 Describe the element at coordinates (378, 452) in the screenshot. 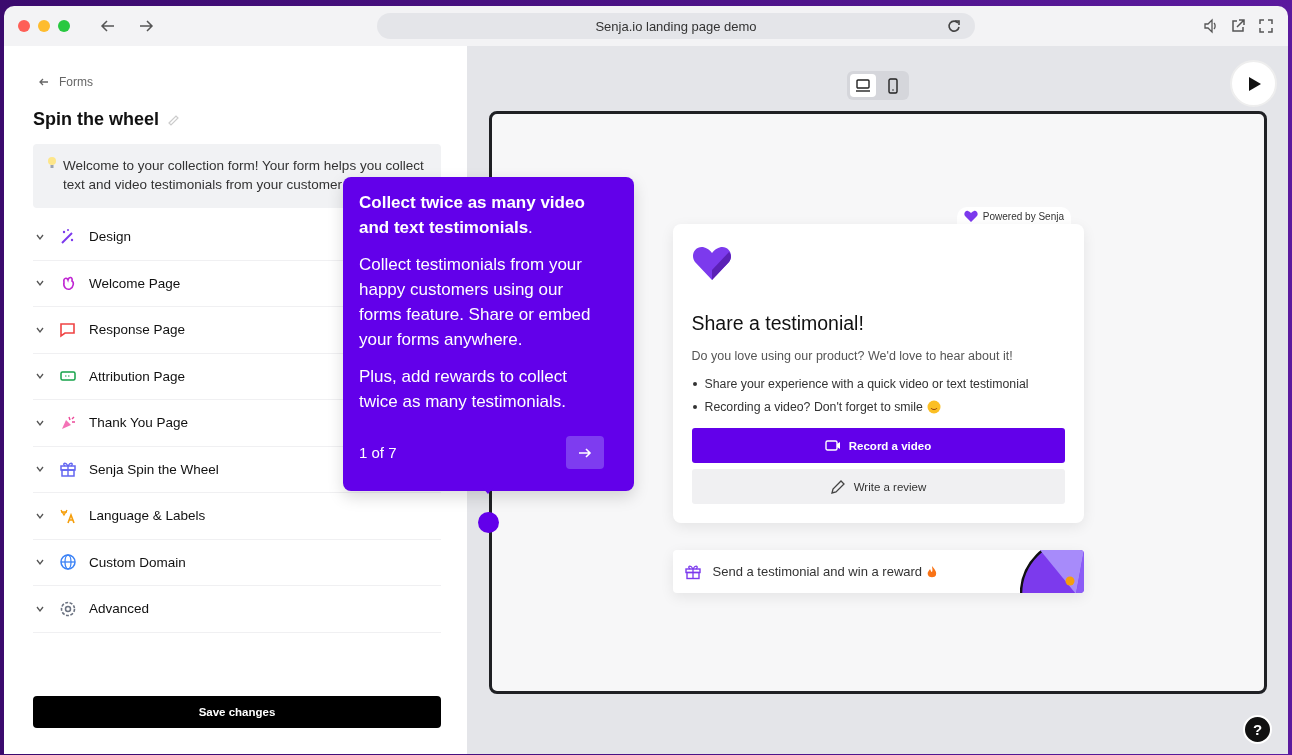

I see `step-counter: 1 of 7` at that location.